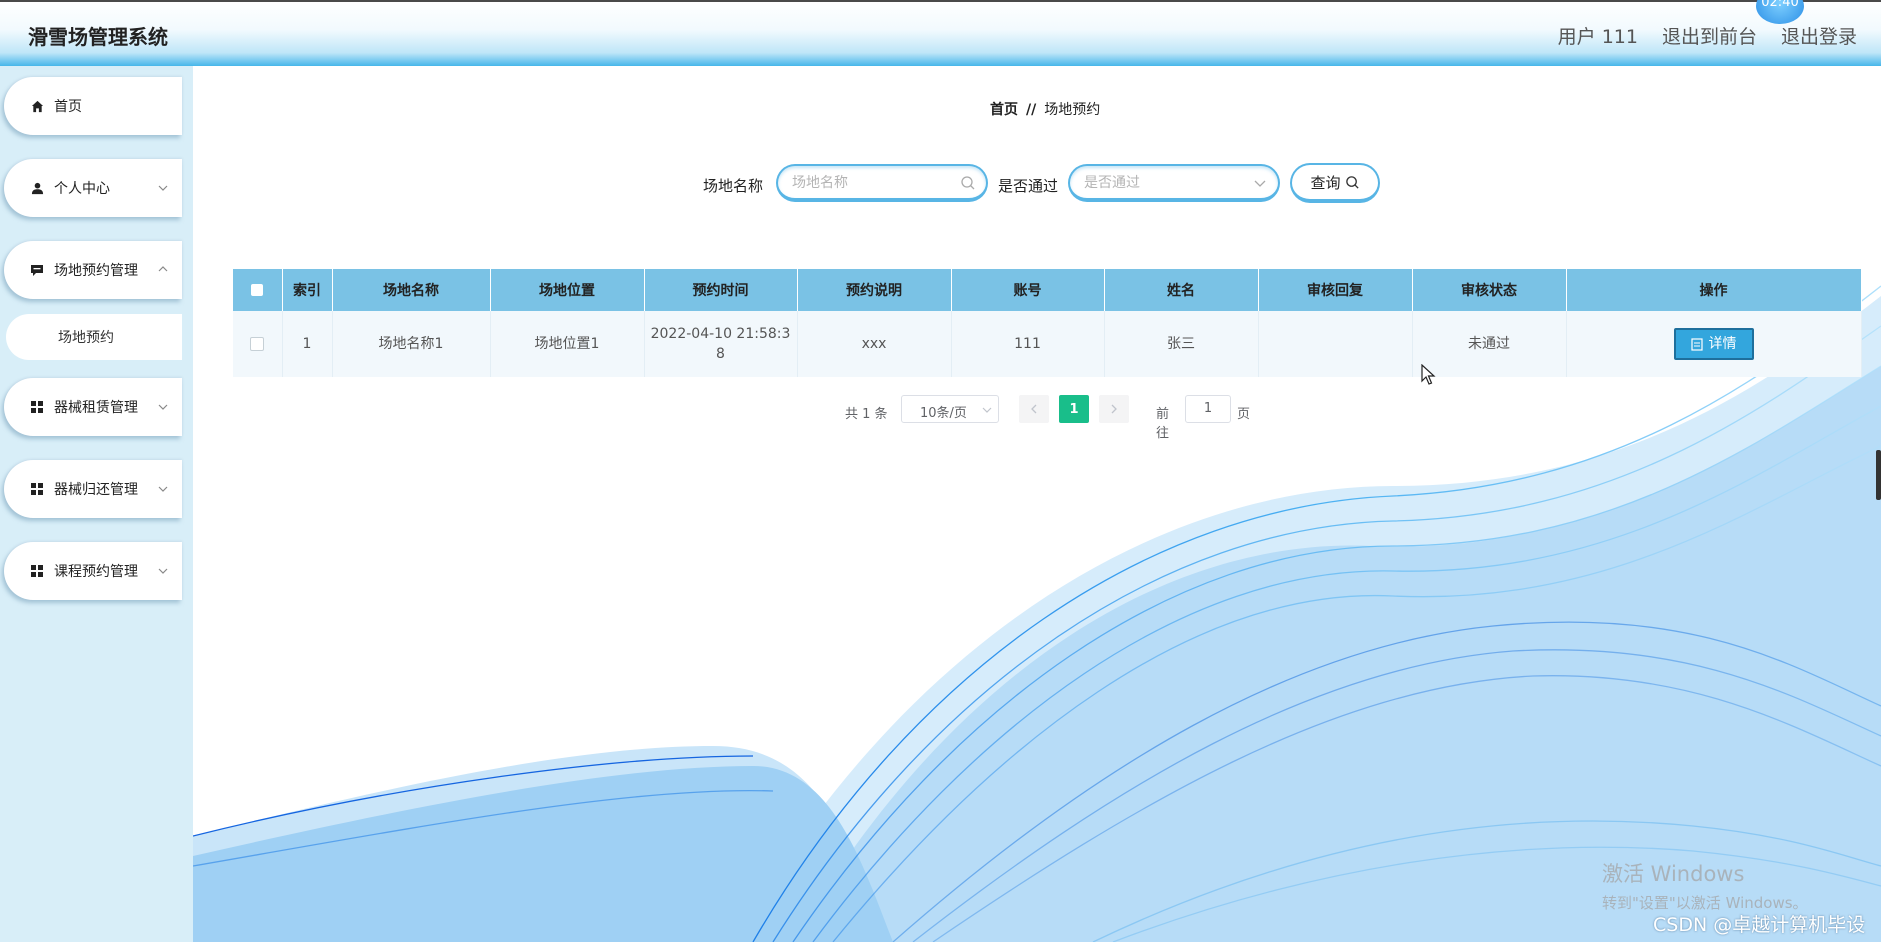 This screenshot has height=942, width=1881. I want to click on breadcrumb-current: 场地预约, so click(1072, 110).